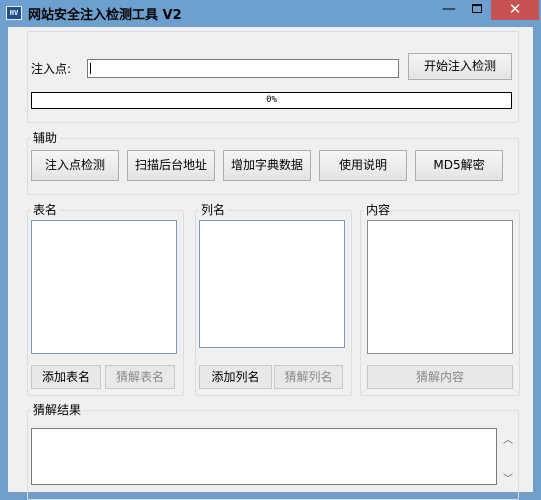 Image resolution: width=541 pixels, height=500 pixels. I want to click on tables-listbox, so click(104, 287).